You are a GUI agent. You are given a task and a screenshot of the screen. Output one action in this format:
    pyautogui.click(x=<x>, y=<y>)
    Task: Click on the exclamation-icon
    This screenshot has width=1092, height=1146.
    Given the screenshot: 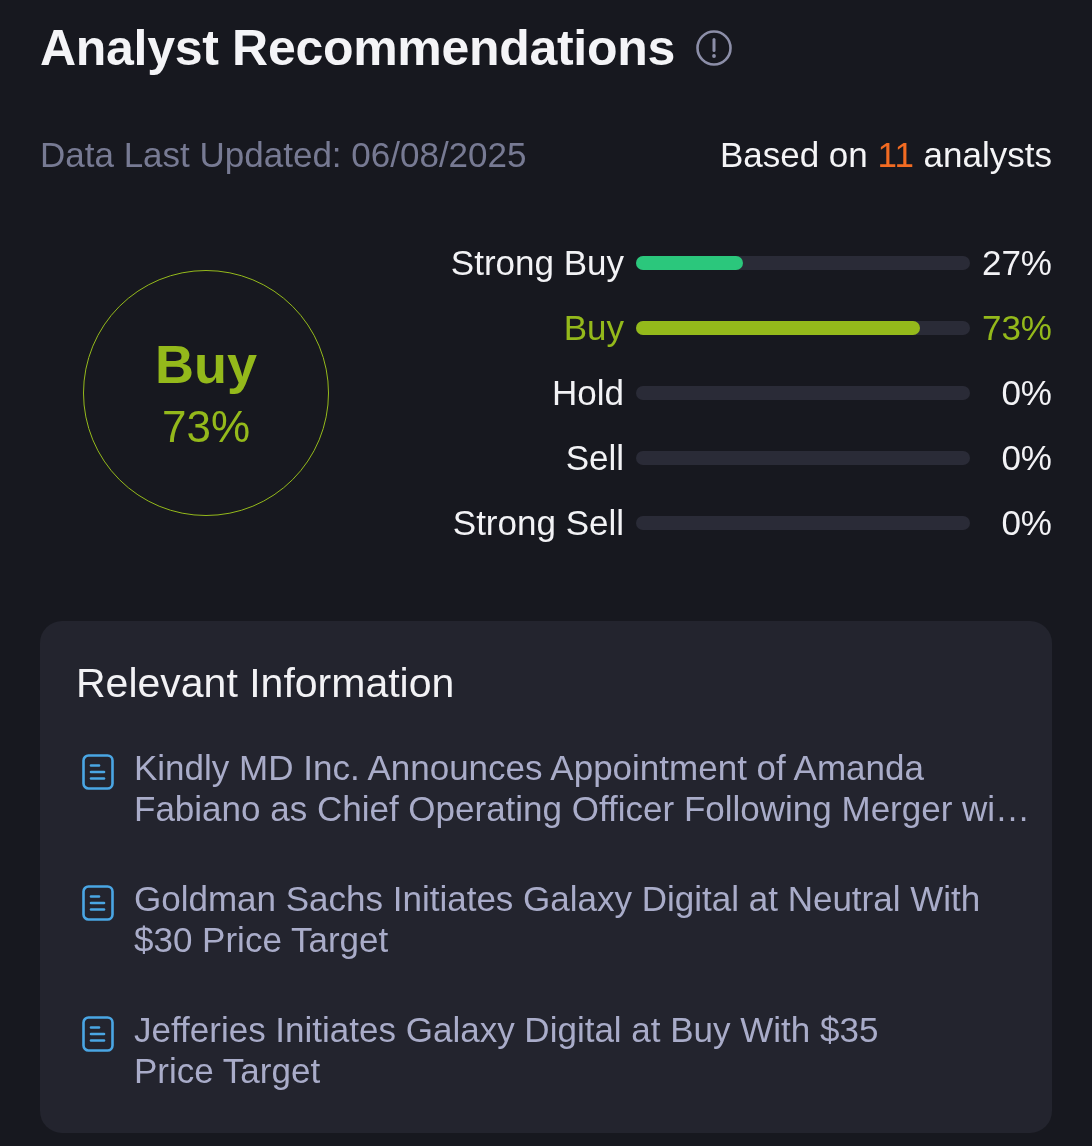 What is the action you would take?
    pyautogui.click(x=713, y=48)
    